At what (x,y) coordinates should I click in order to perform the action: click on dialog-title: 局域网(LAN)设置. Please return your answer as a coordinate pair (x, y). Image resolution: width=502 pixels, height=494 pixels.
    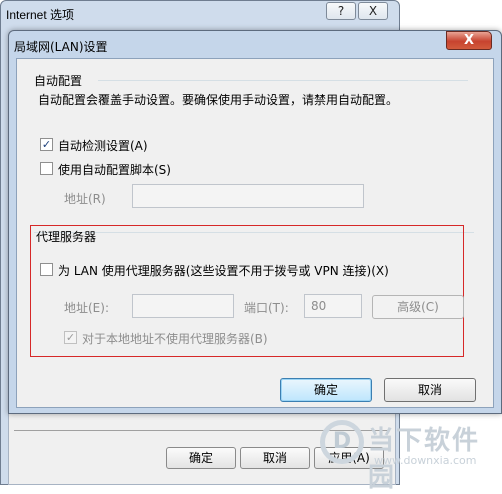
    Looking at the image, I should click on (61, 47).